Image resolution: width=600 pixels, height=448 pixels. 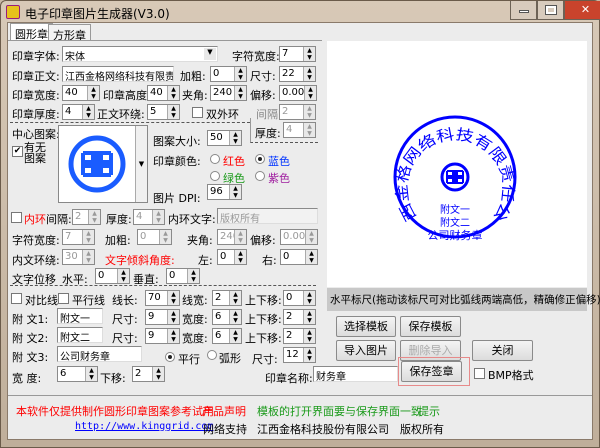 What do you see at coordinates (80, 335) in the screenshot?
I see `sub-text-2-input: 附文二` at bounding box center [80, 335].